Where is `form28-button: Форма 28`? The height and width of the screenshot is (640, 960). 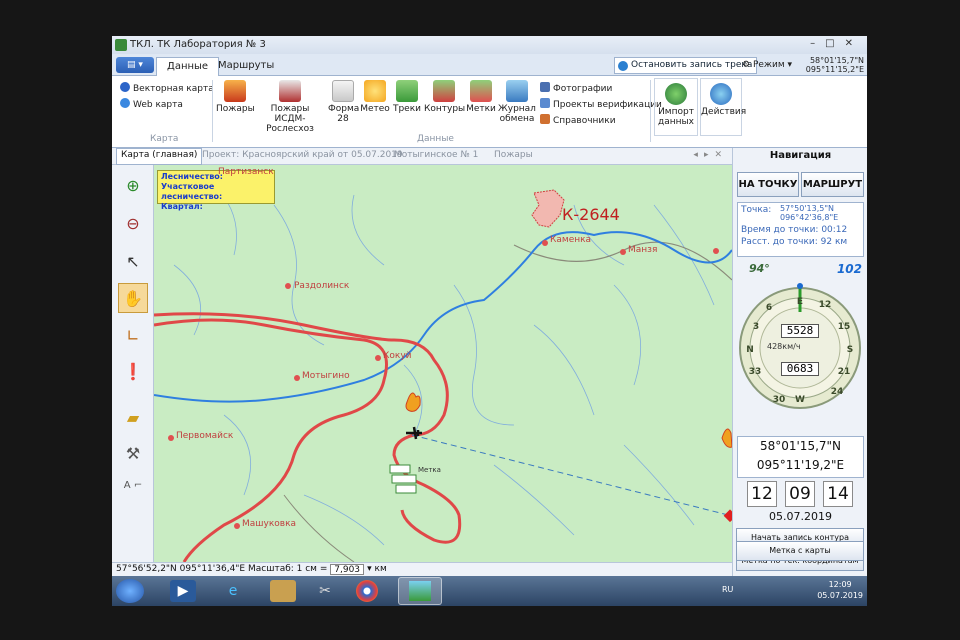
form28-button: Форма 28 is located at coordinates (343, 102).